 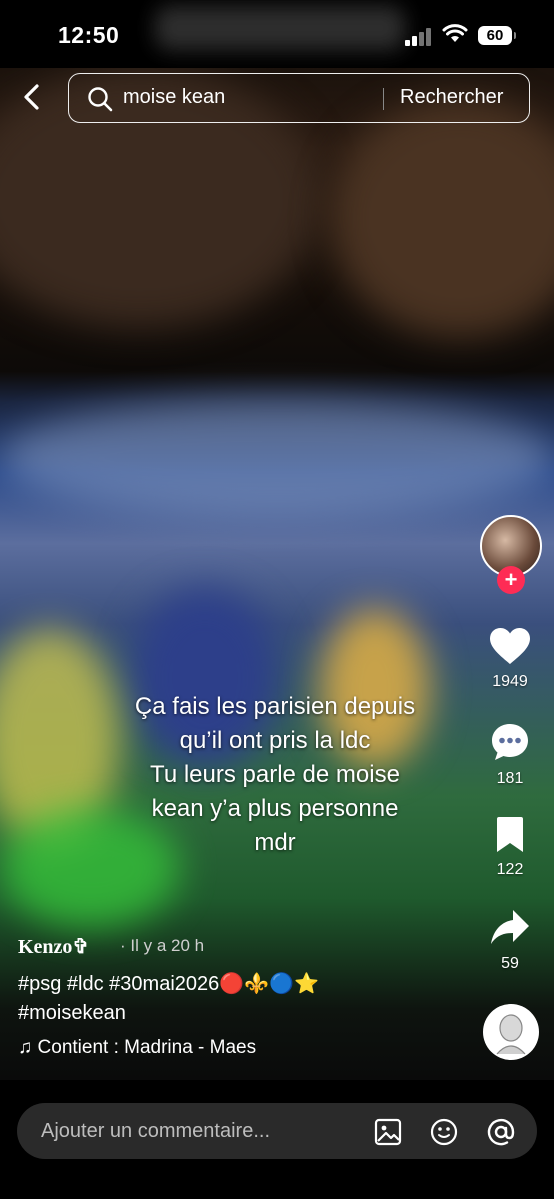 I want to click on save-button: 122, so click(x=510, y=847).